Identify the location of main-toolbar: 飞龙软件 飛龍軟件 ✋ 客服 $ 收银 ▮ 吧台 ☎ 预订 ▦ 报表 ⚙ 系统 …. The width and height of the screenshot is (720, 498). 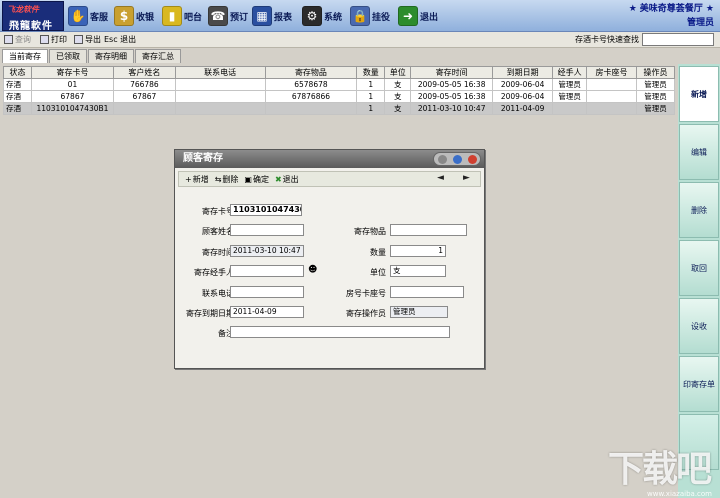
(360, 16).